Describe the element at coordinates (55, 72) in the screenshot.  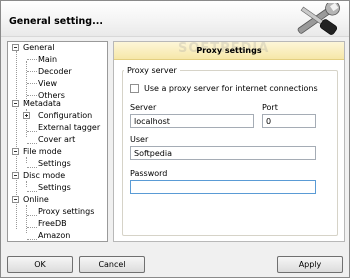
I see `tree-item-decoder: Decoder` at that location.